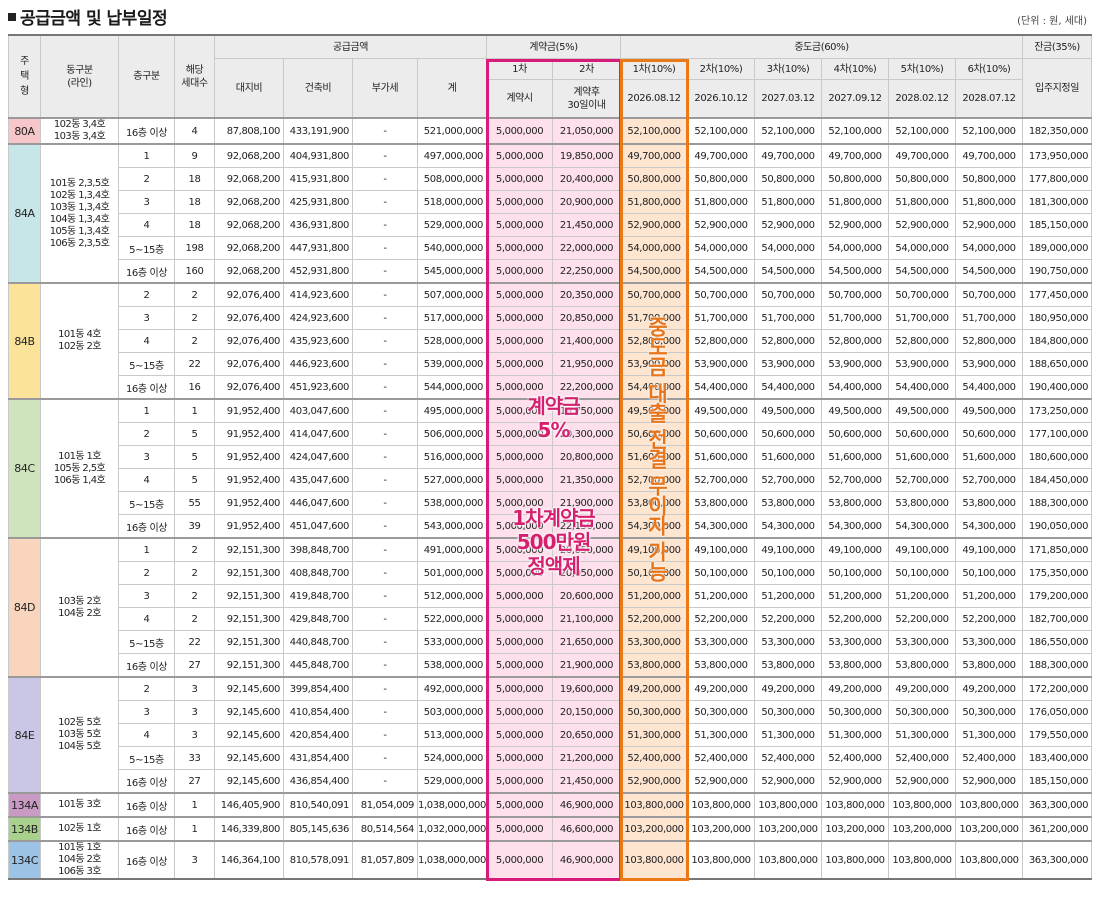 This screenshot has height=908, width=1097. What do you see at coordinates (989, 434) in the screenshot?
I see `middle-6-cell: 50,600,000` at bounding box center [989, 434].